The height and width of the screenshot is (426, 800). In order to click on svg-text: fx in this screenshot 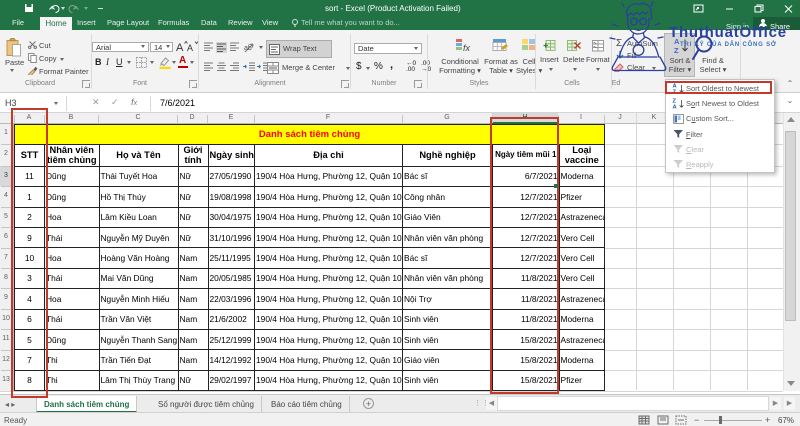, I will do `click(467, 48)`.